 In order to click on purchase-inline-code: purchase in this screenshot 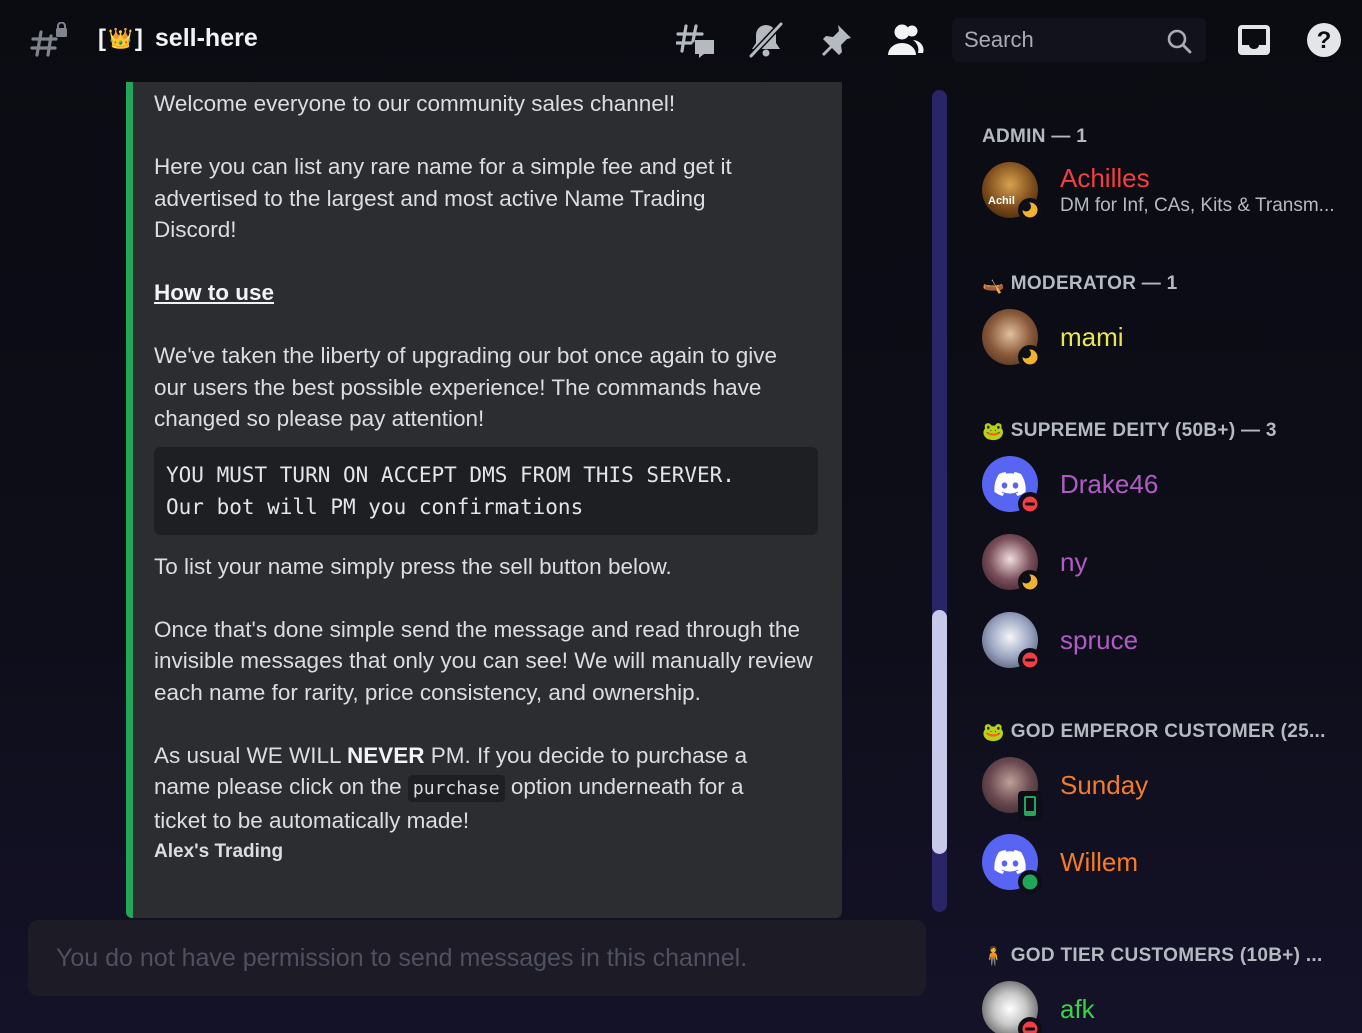, I will do `click(456, 788)`.